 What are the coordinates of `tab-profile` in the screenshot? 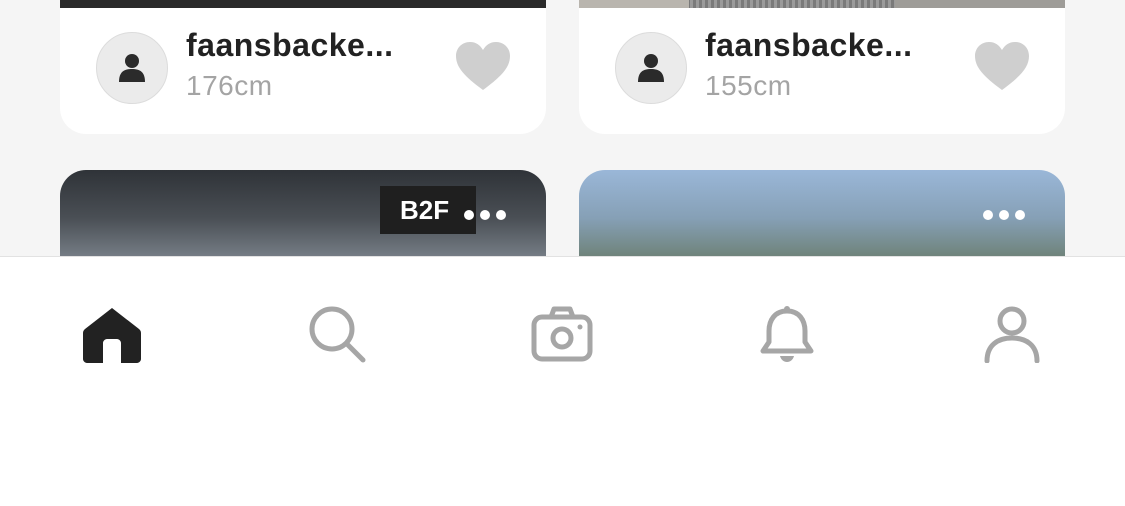 It's located at (1012, 334).